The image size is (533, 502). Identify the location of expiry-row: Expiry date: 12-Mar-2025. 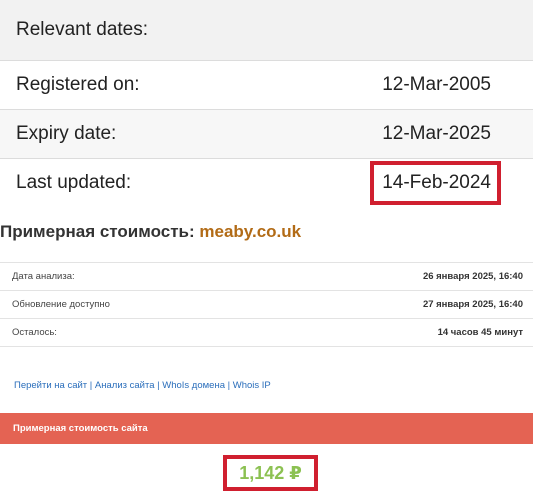
(266, 133).